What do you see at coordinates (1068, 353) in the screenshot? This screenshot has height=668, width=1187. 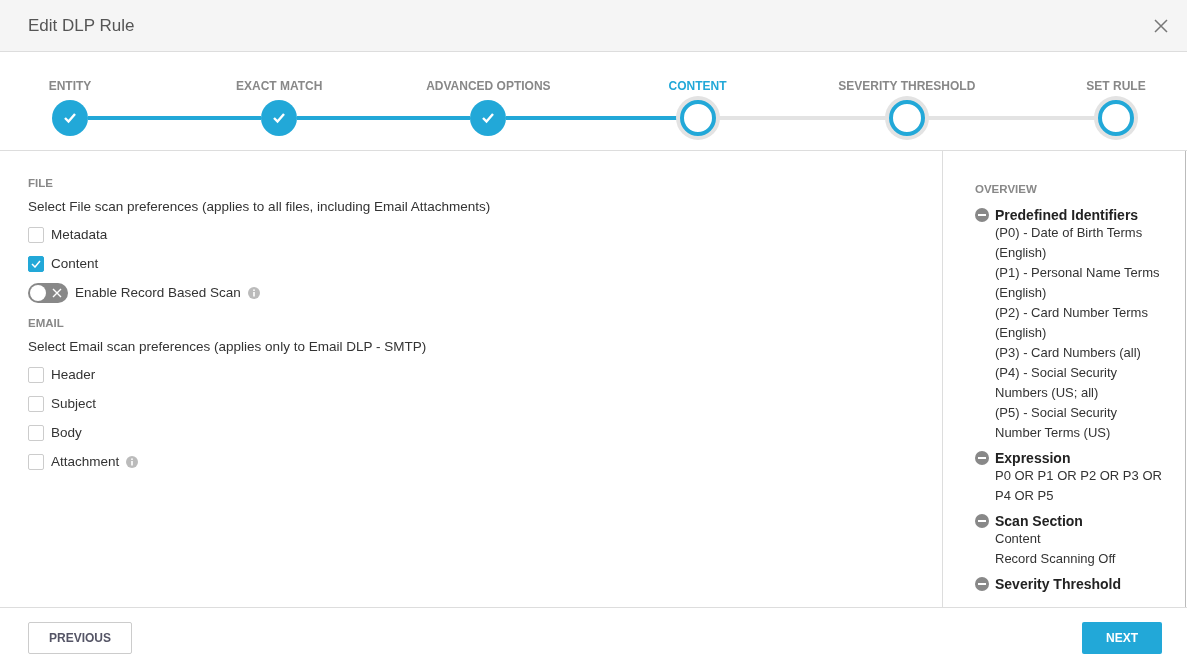 I see `overview-item: (P3) - Card Numbers (all)` at bounding box center [1068, 353].